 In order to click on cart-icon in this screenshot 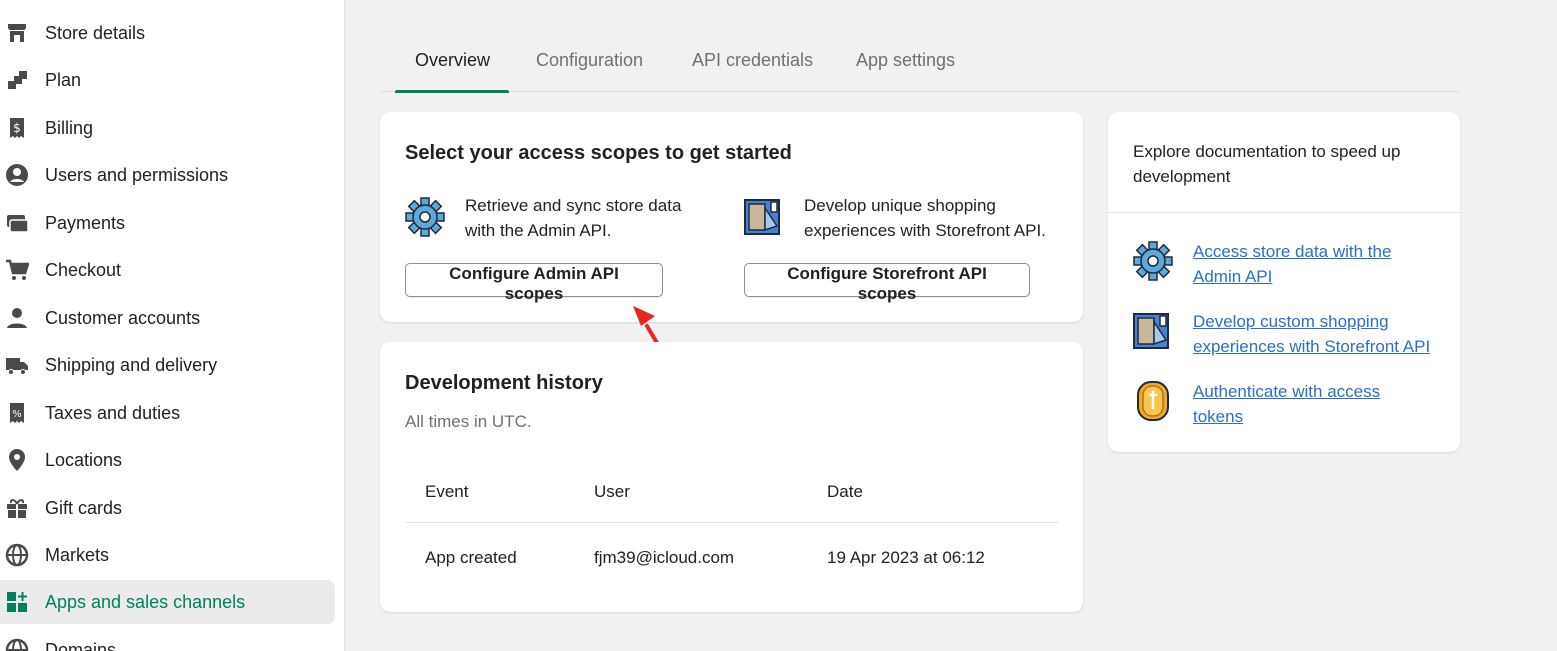, I will do `click(17, 270)`.